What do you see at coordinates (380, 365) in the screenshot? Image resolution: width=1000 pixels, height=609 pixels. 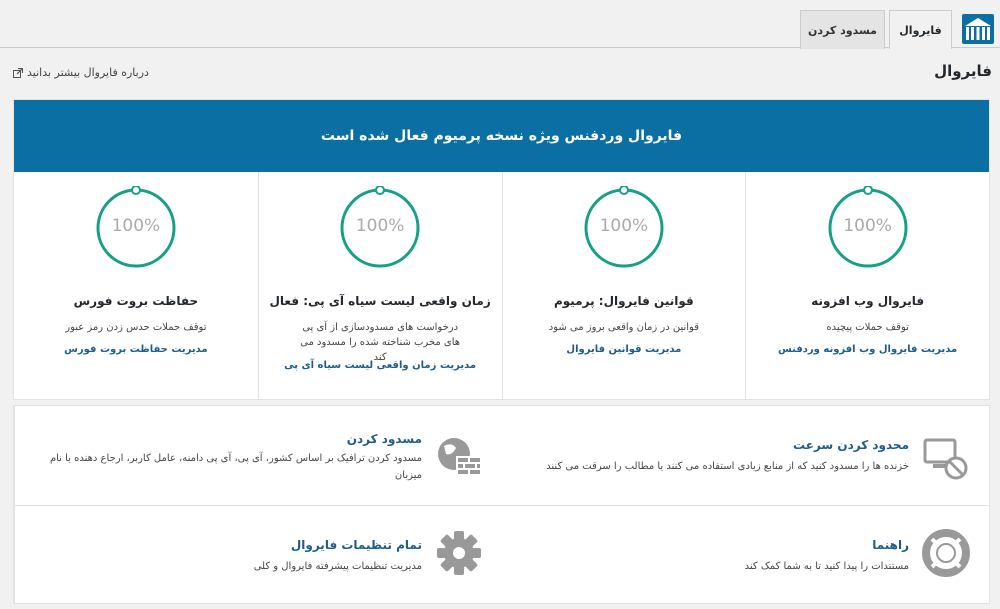 I see `feature-manage-link: مدیریت زمان واقعی لیست سیاه آی پی` at bounding box center [380, 365].